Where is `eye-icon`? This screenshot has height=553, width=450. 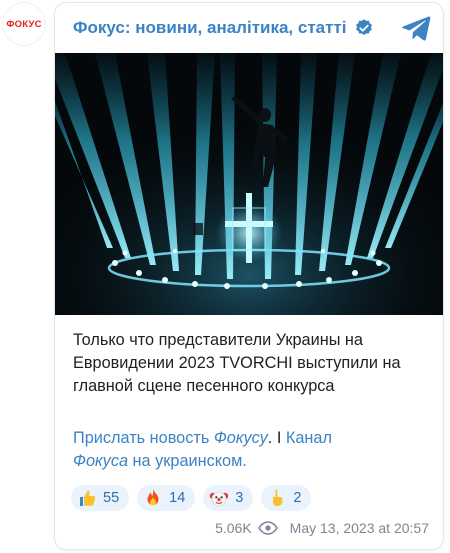 eye-icon is located at coordinates (267, 528).